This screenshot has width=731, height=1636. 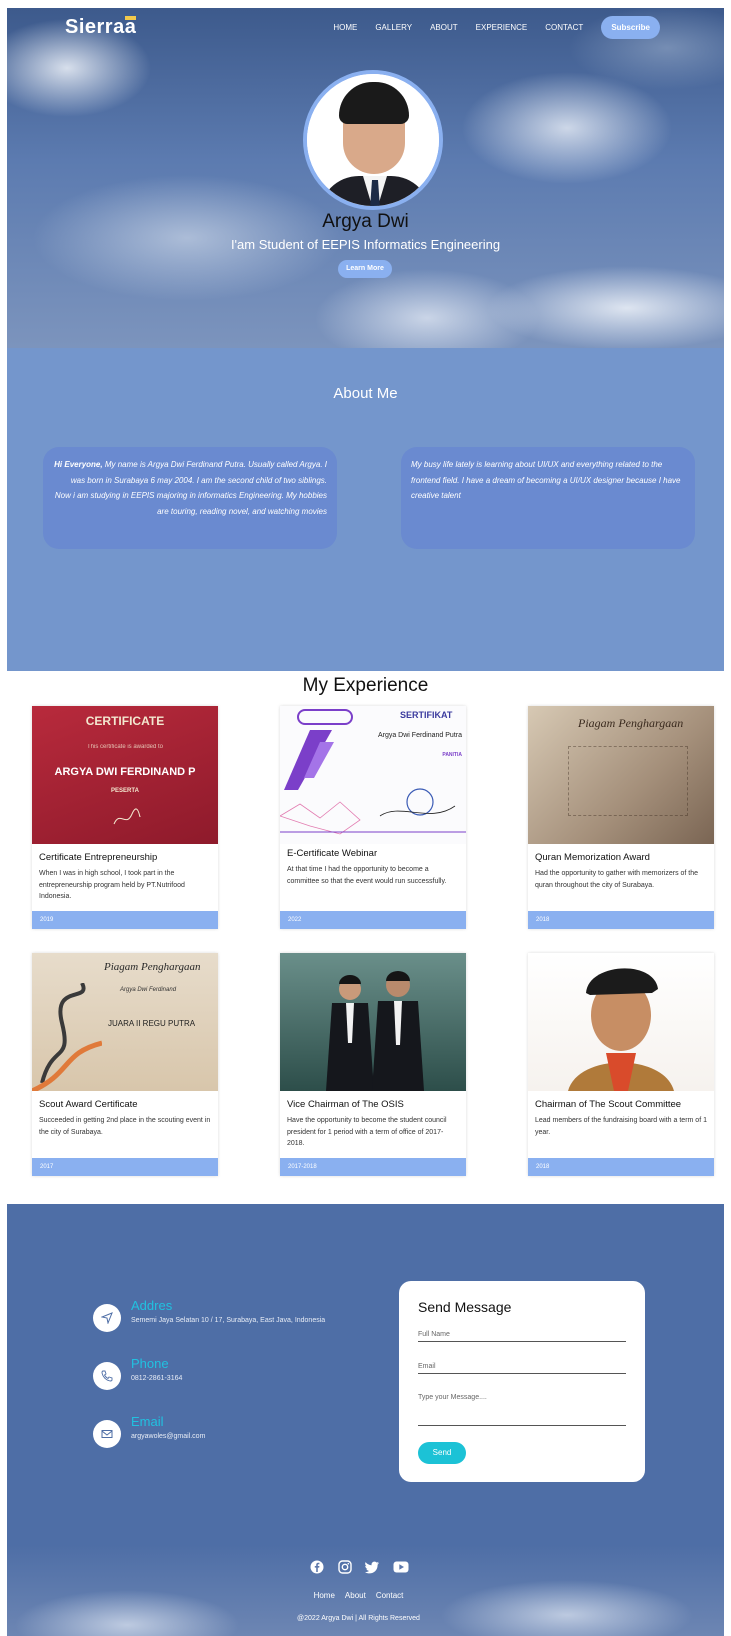 I want to click on learn-more-button: Learn More, so click(x=365, y=269).